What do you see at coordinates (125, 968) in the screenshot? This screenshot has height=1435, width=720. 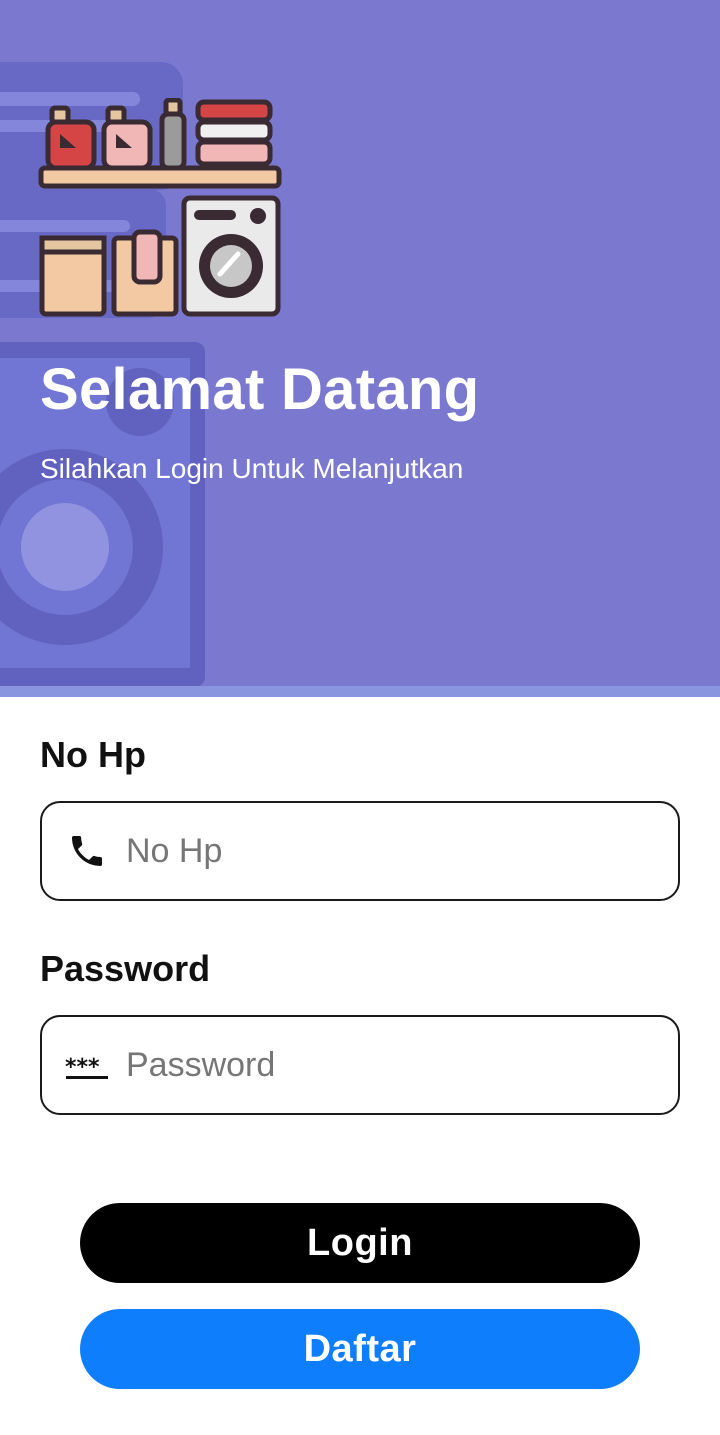 I see `password-label: Password` at bounding box center [125, 968].